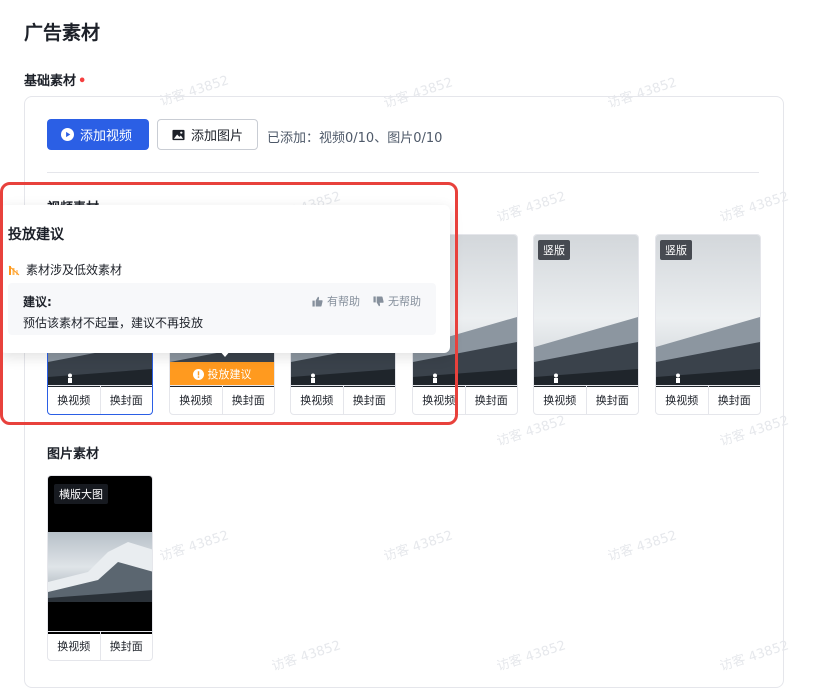  Describe the element at coordinates (67, 134) in the screenshot. I see `play-circle-icon` at that location.